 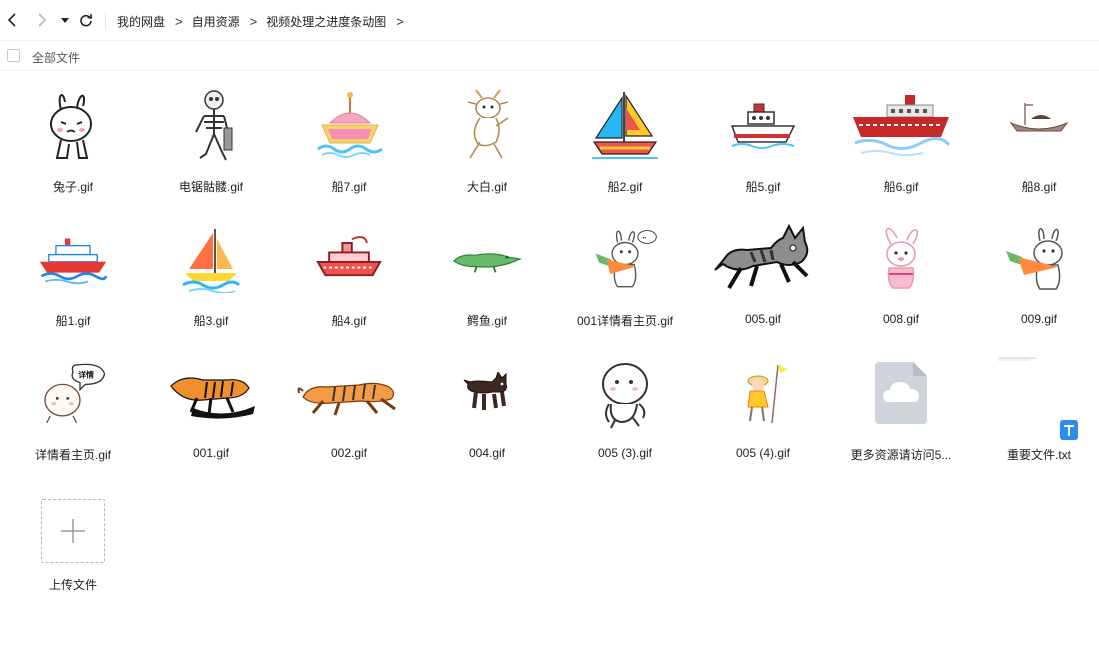 I want to click on upload-file-label: 上传文件, so click(x=72, y=585).